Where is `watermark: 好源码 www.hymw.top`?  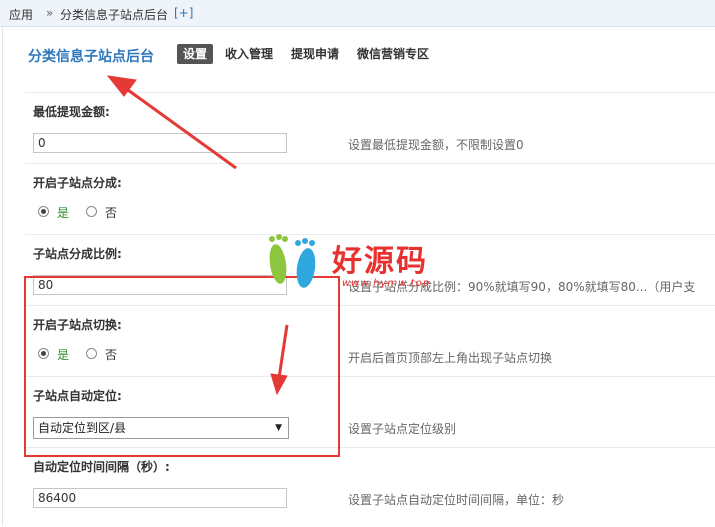
watermark: 好源码 www.hymw.top is located at coordinates (357, 265).